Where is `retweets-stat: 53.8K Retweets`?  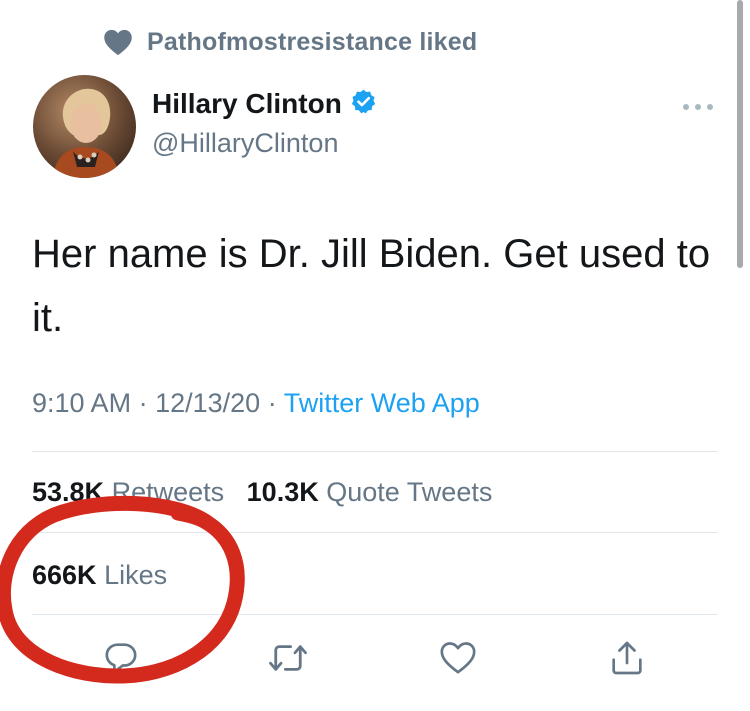
retweets-stat: 53.8K Retweets is located at coordinates (128, 492).